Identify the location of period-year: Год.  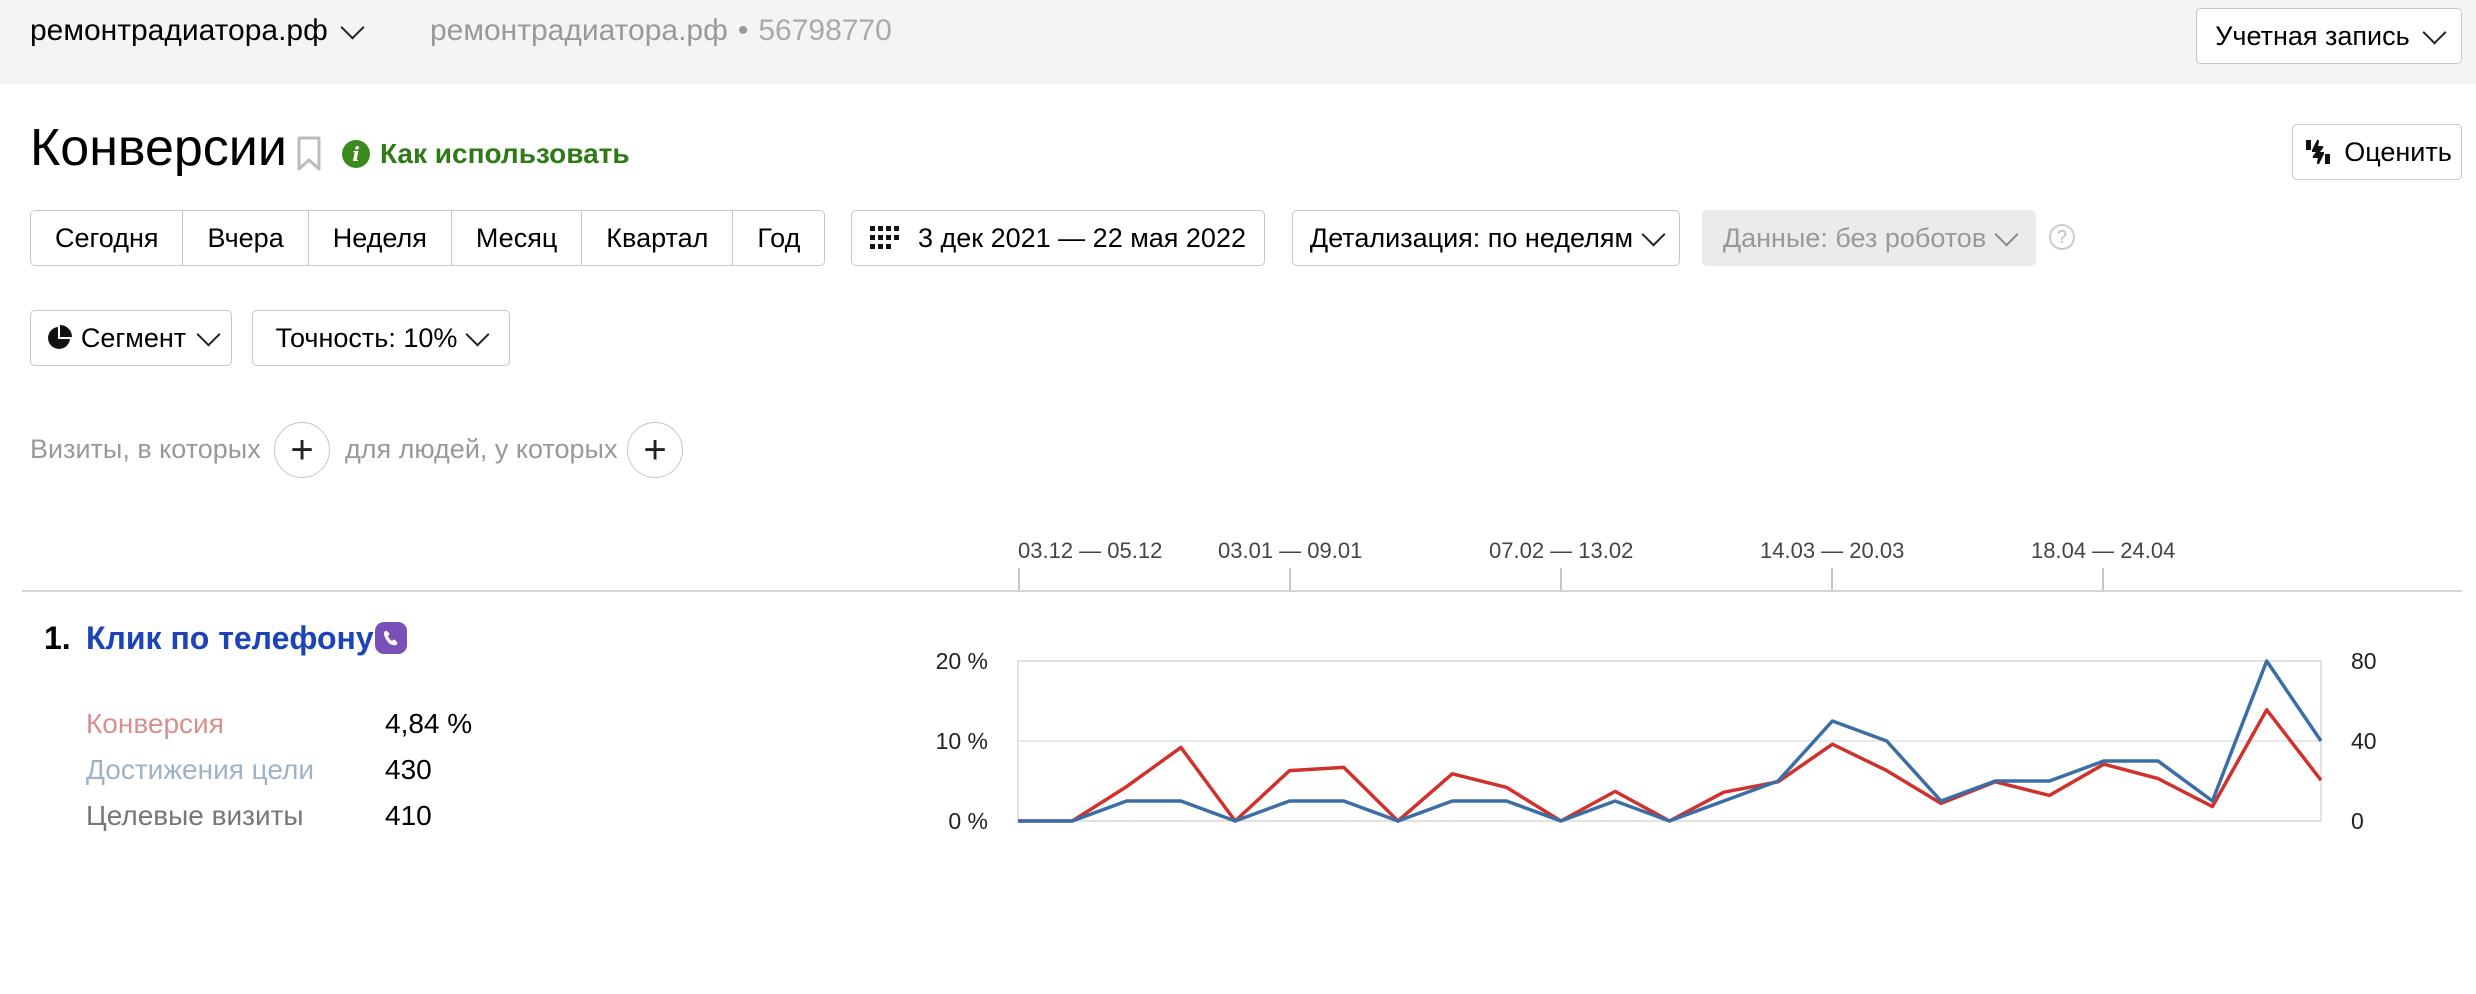
(779, 238).